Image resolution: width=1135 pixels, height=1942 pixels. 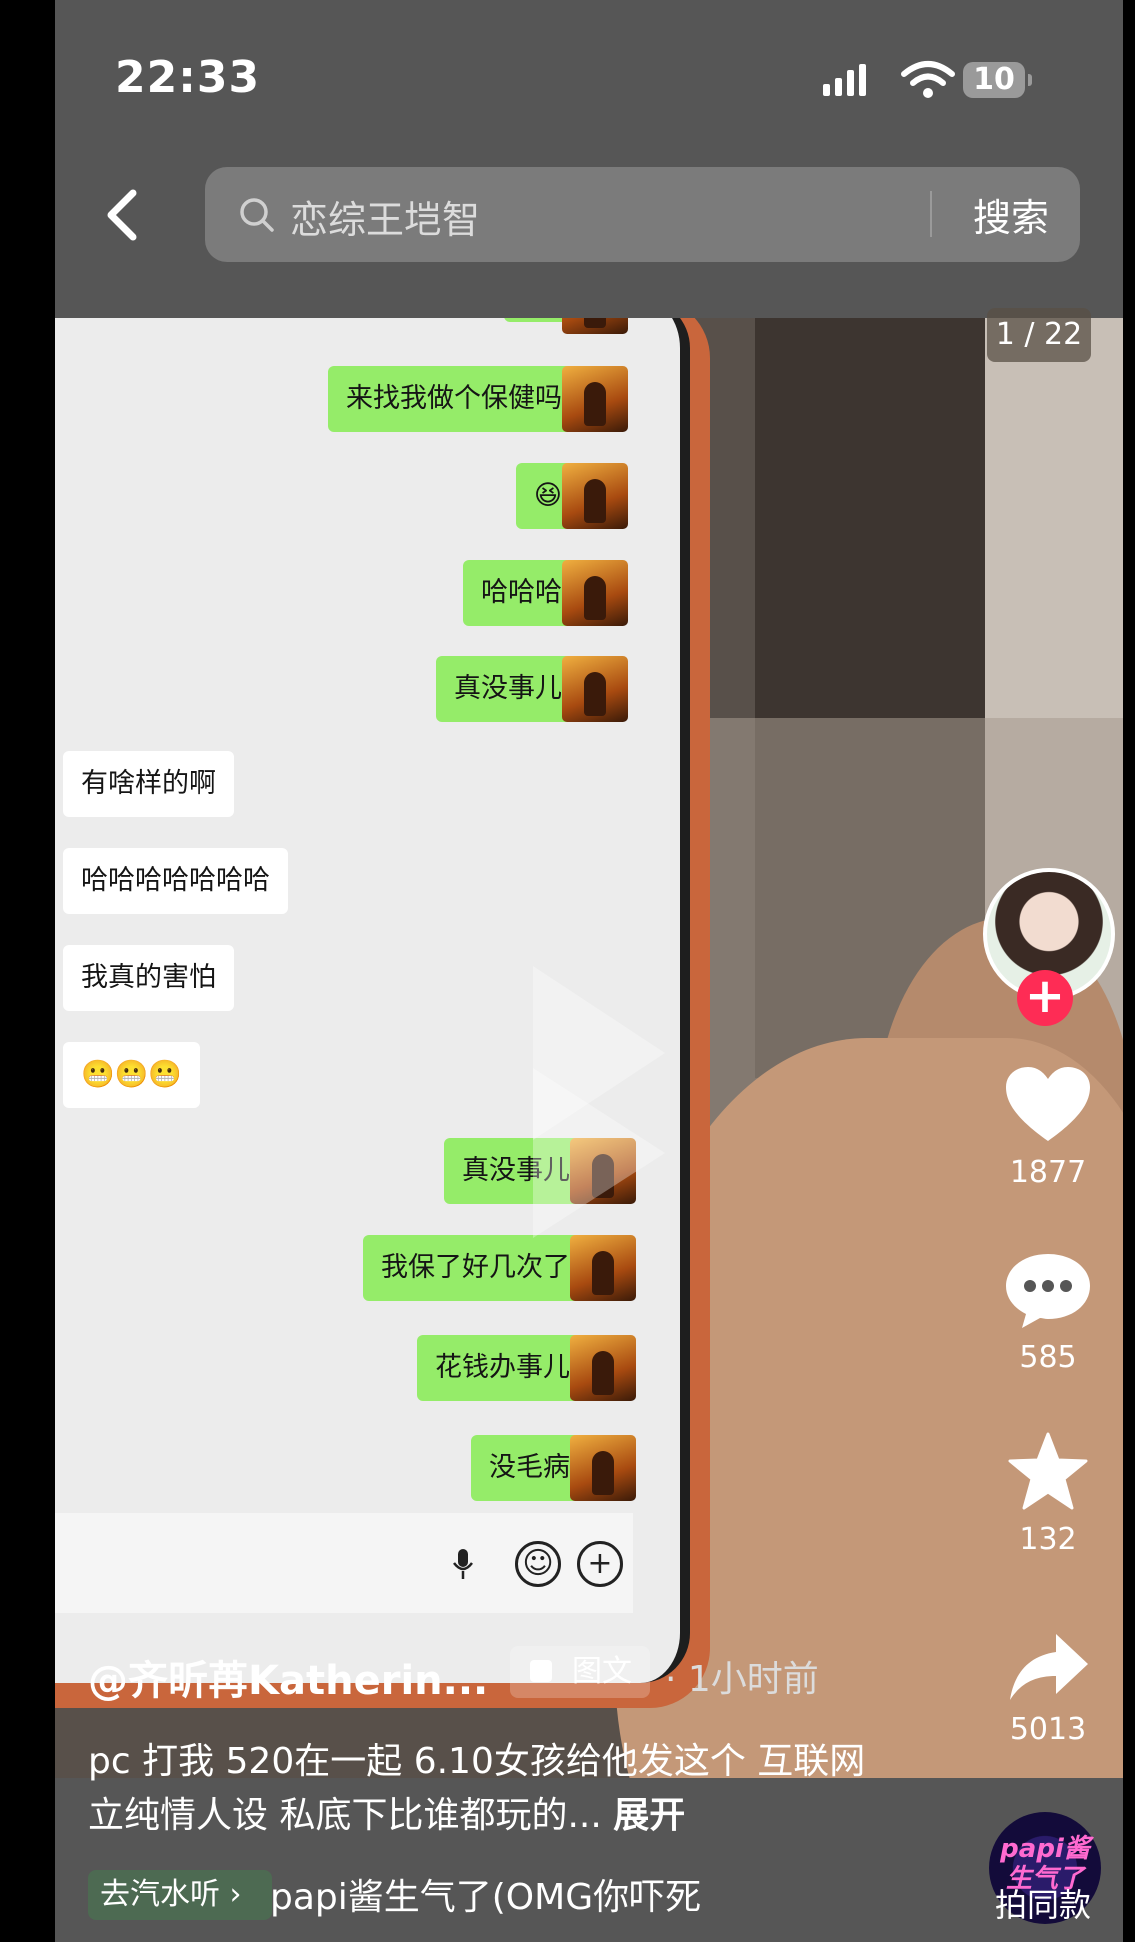 What do you see at coordinates (1048, 1539) in the screenshot?
I see `favorite-count: 132` at bounding box center [1048, 1539].